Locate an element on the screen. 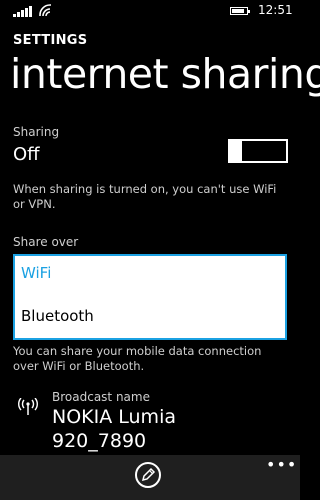  page-title: internet sharing is located at coordinates (165, 74).